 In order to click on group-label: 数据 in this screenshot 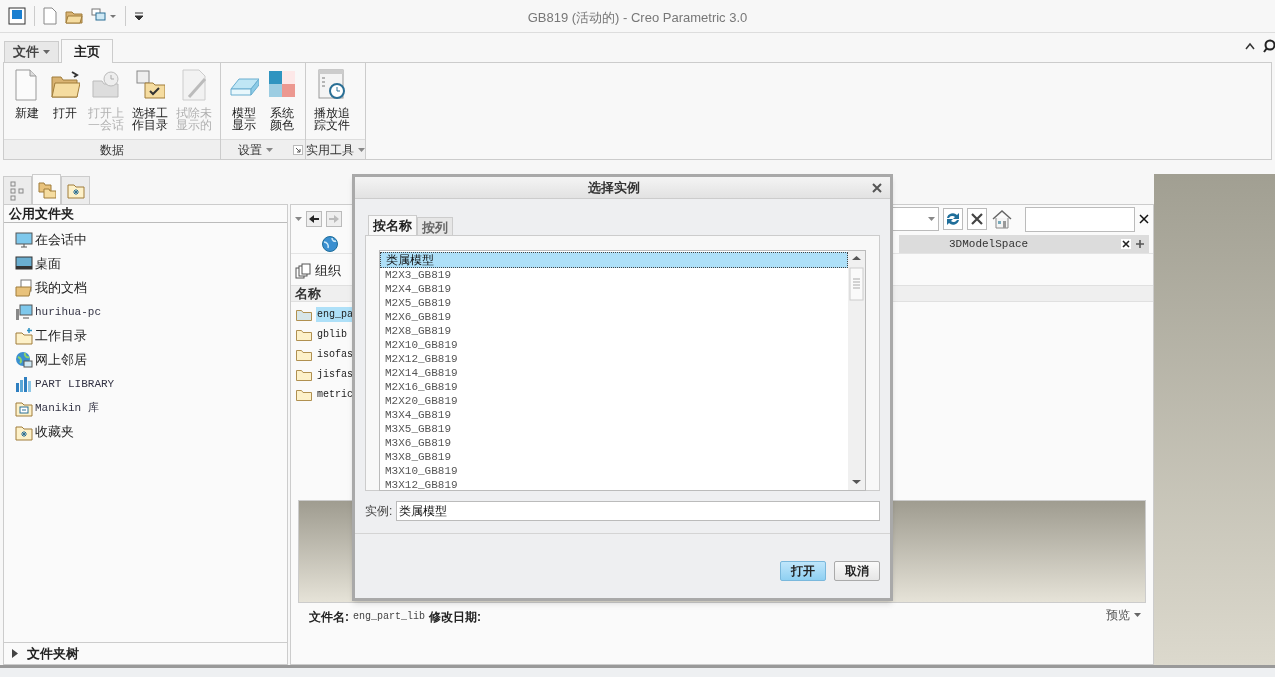, I will do `click(112, 150)`.